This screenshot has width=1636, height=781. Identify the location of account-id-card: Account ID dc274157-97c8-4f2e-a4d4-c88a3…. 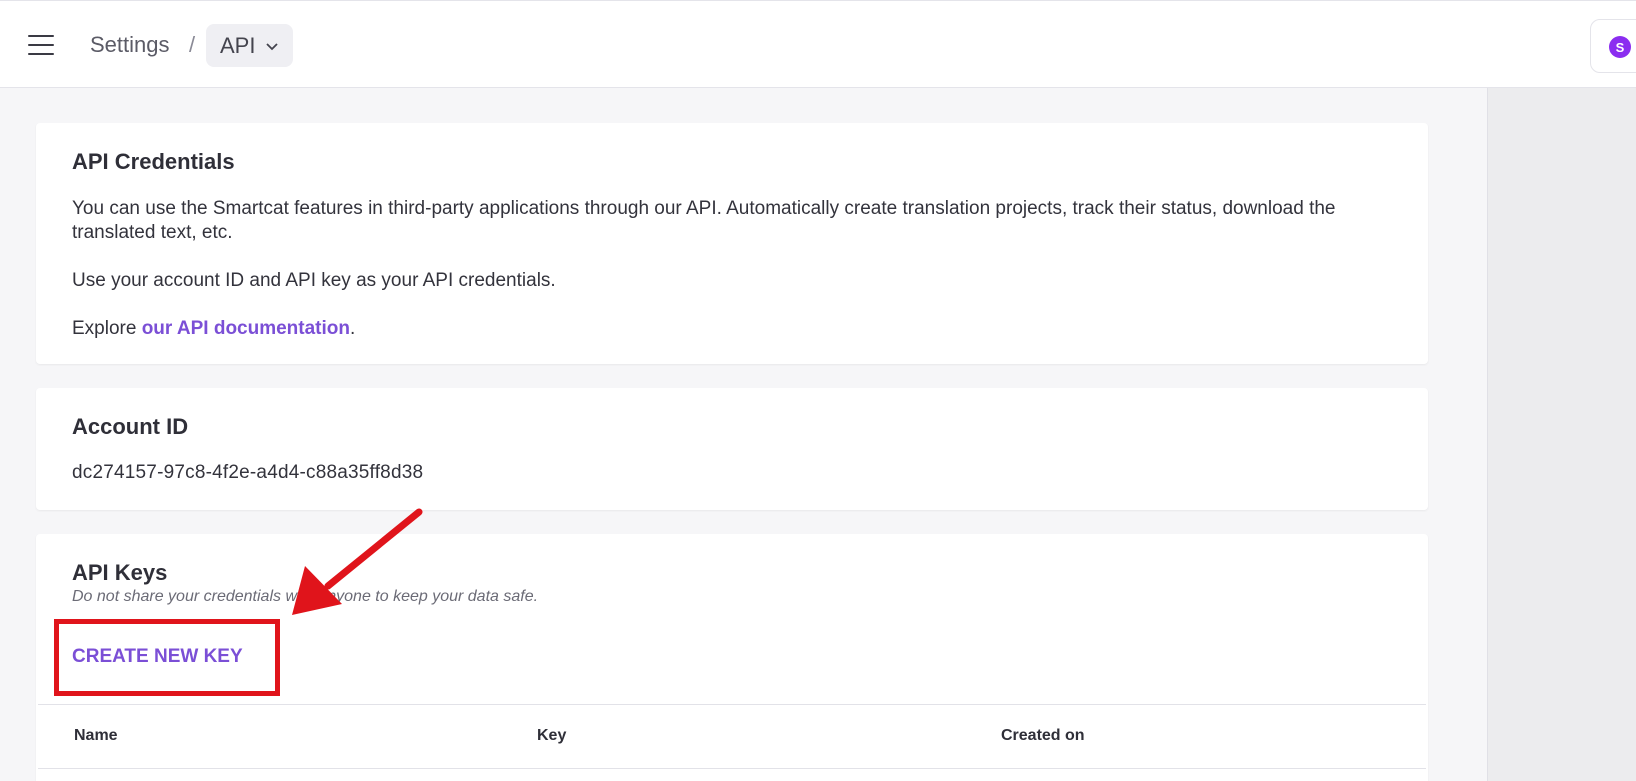
(732, 449).